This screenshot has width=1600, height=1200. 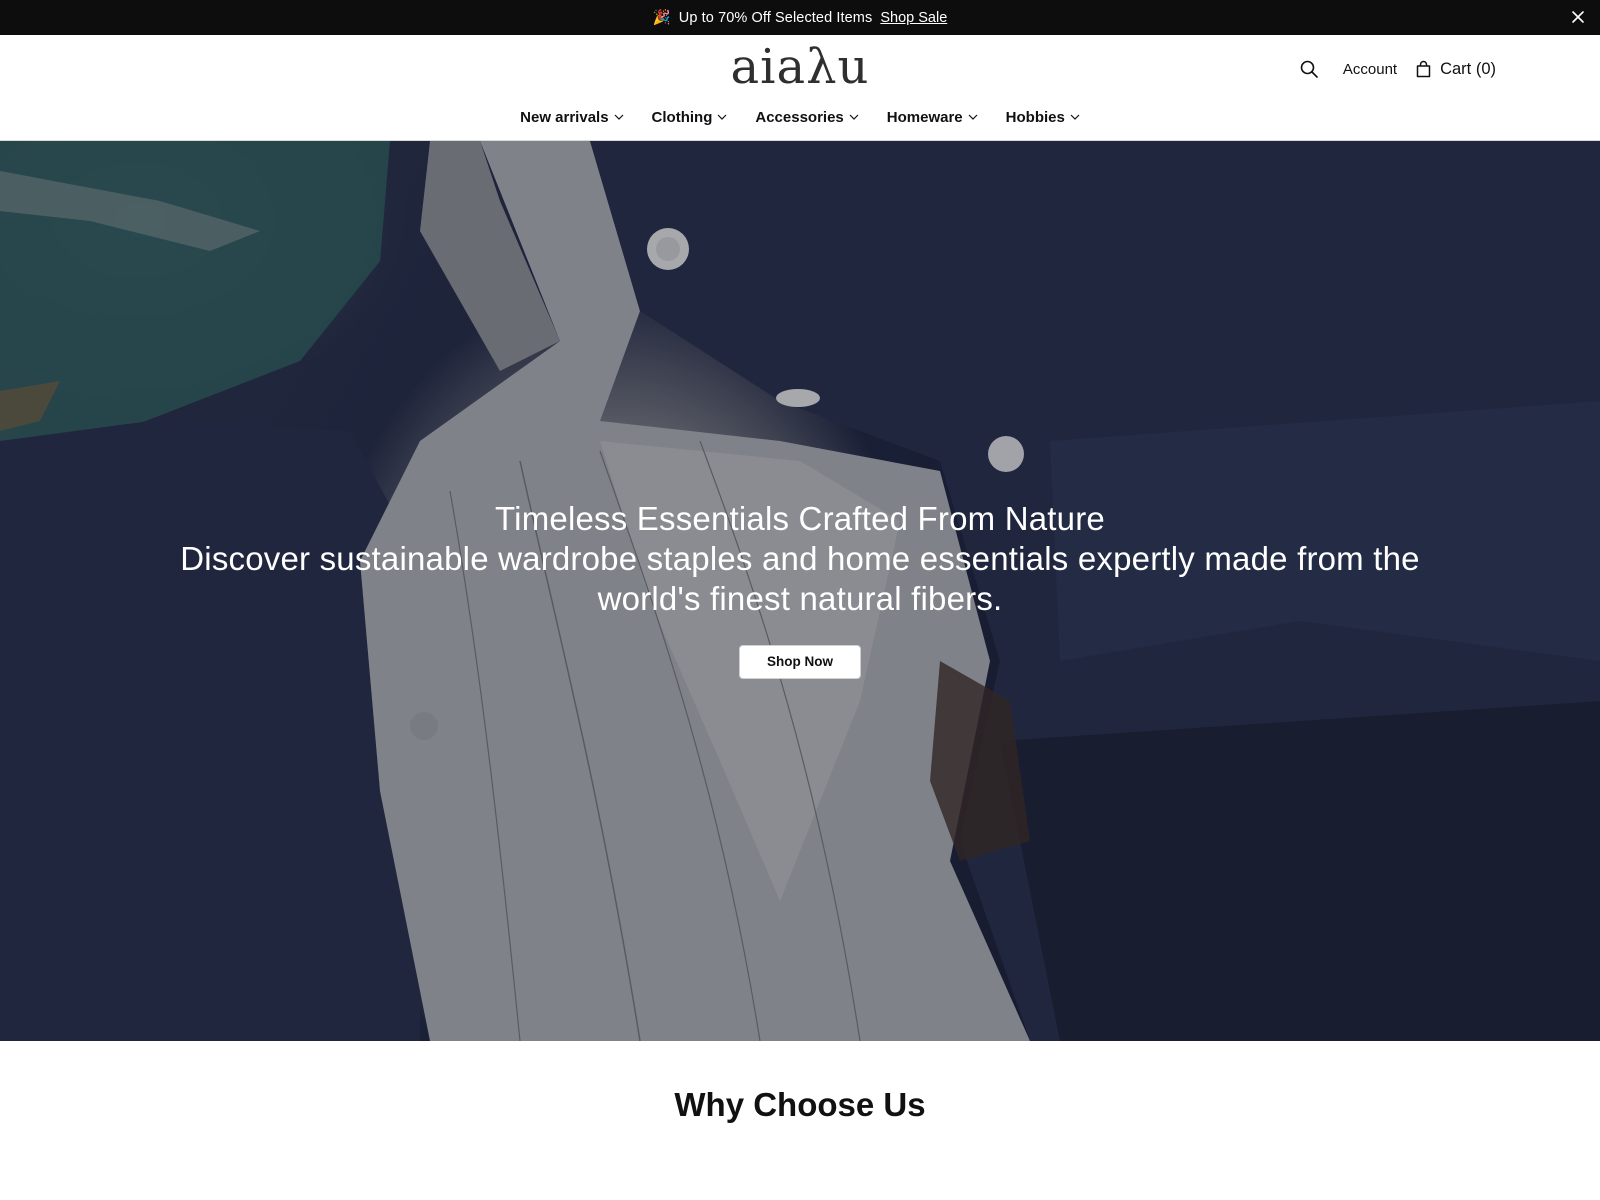 What do you see at coordinates (1578, 17) in the screenshot?
I see `close-icon` at bounding box center [1578, 17].